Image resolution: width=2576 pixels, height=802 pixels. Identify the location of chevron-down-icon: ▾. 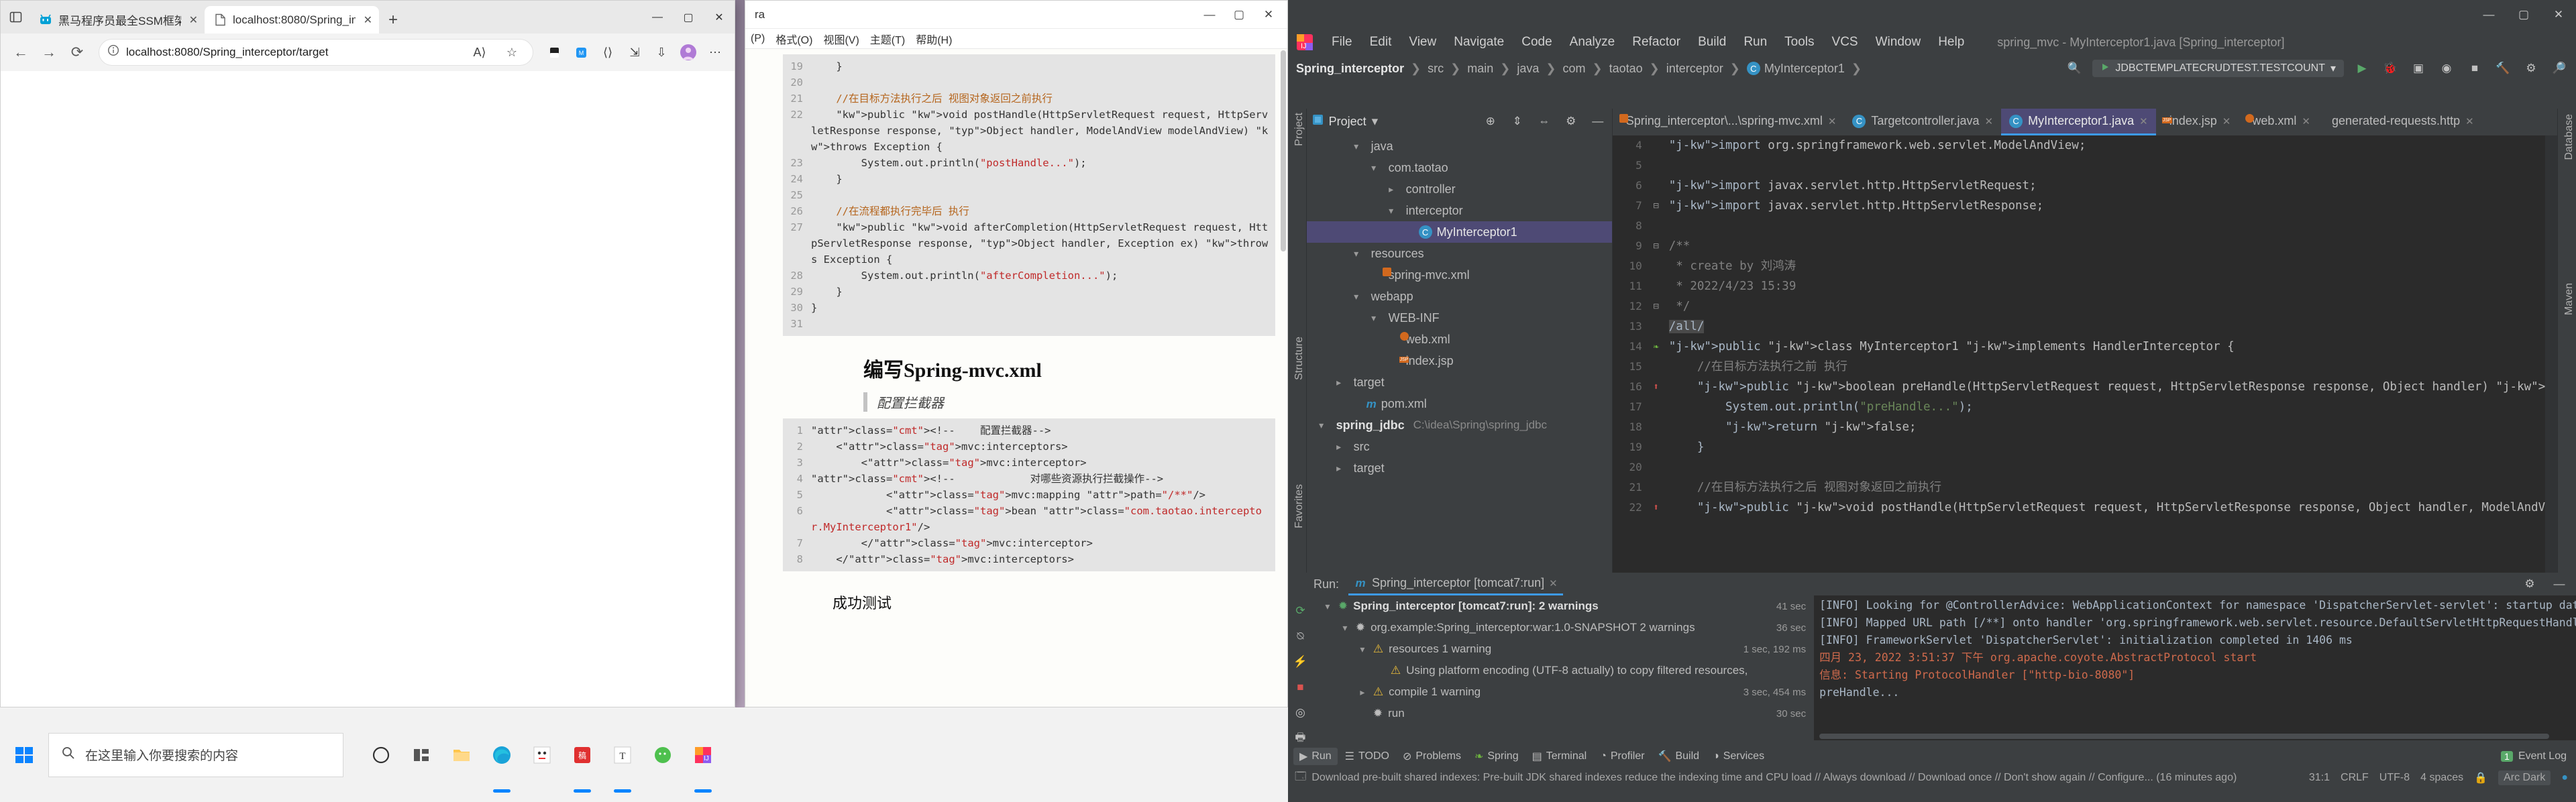
(2333, 68).